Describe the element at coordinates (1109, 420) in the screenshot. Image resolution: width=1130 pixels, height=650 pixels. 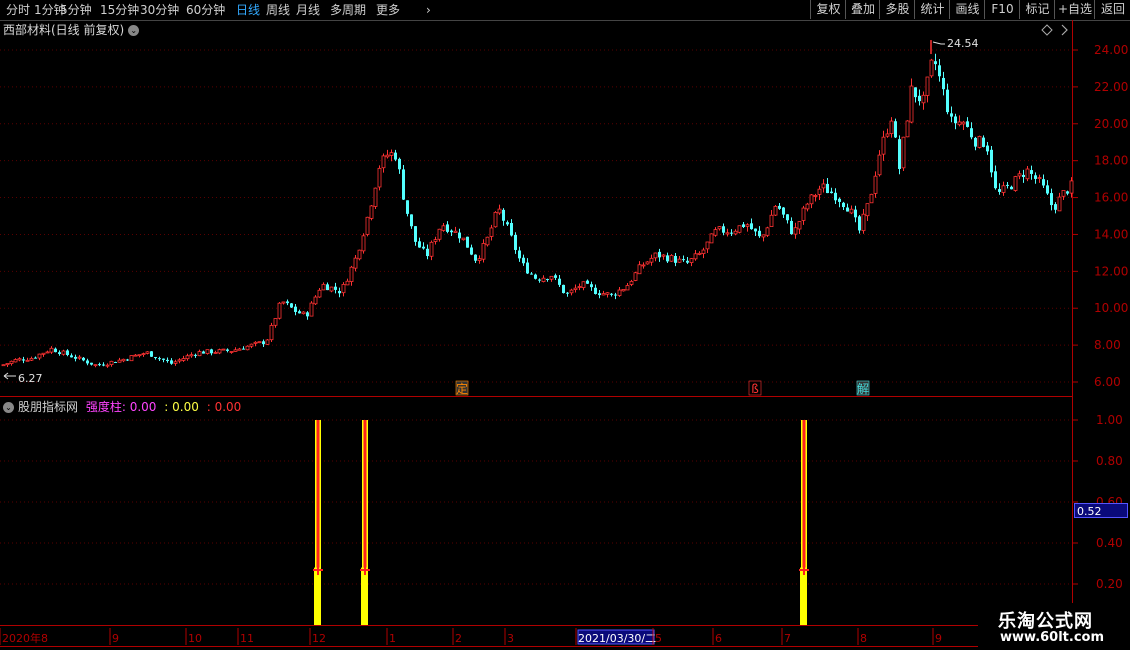
I see `indicator-axis-label: 1.00` at that location.